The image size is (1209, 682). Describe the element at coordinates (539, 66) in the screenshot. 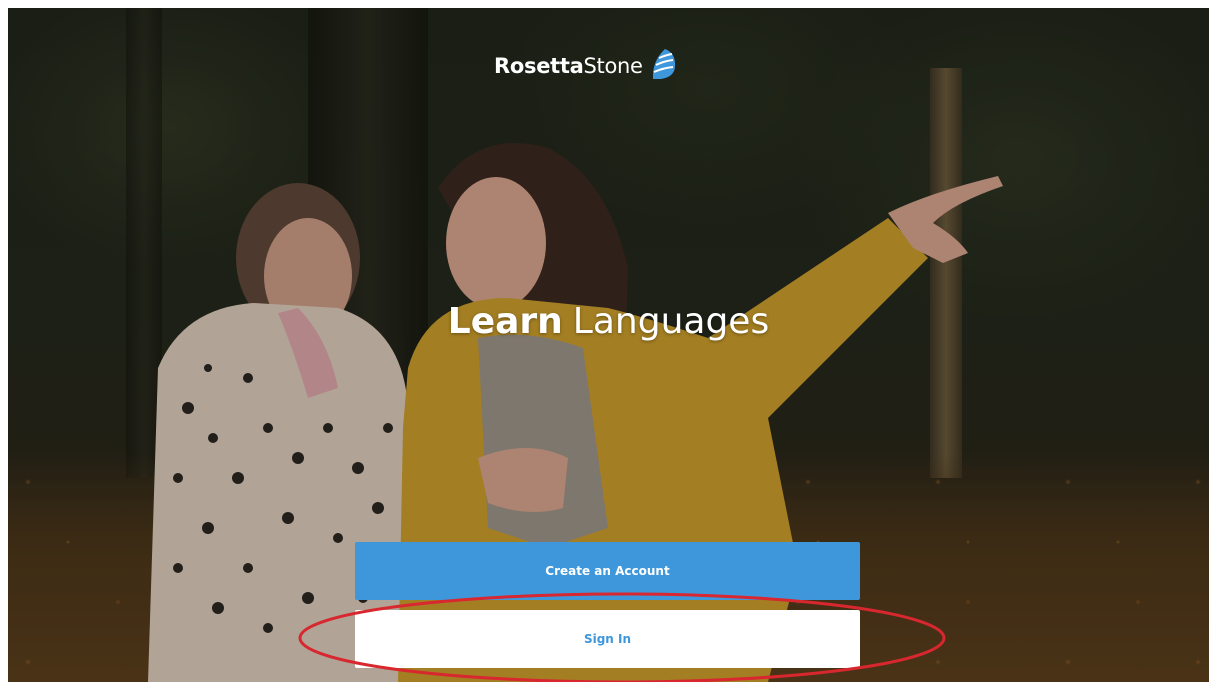

I see `logo-text-bold: Rosetta` at that location.